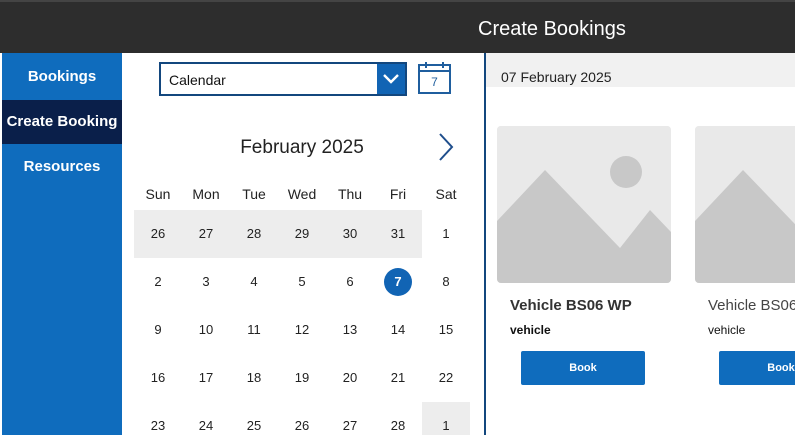 This screenshot has width=795, height=435. I want to click on sidebar: Bookings Create Booking Resources, so click(62, 244).